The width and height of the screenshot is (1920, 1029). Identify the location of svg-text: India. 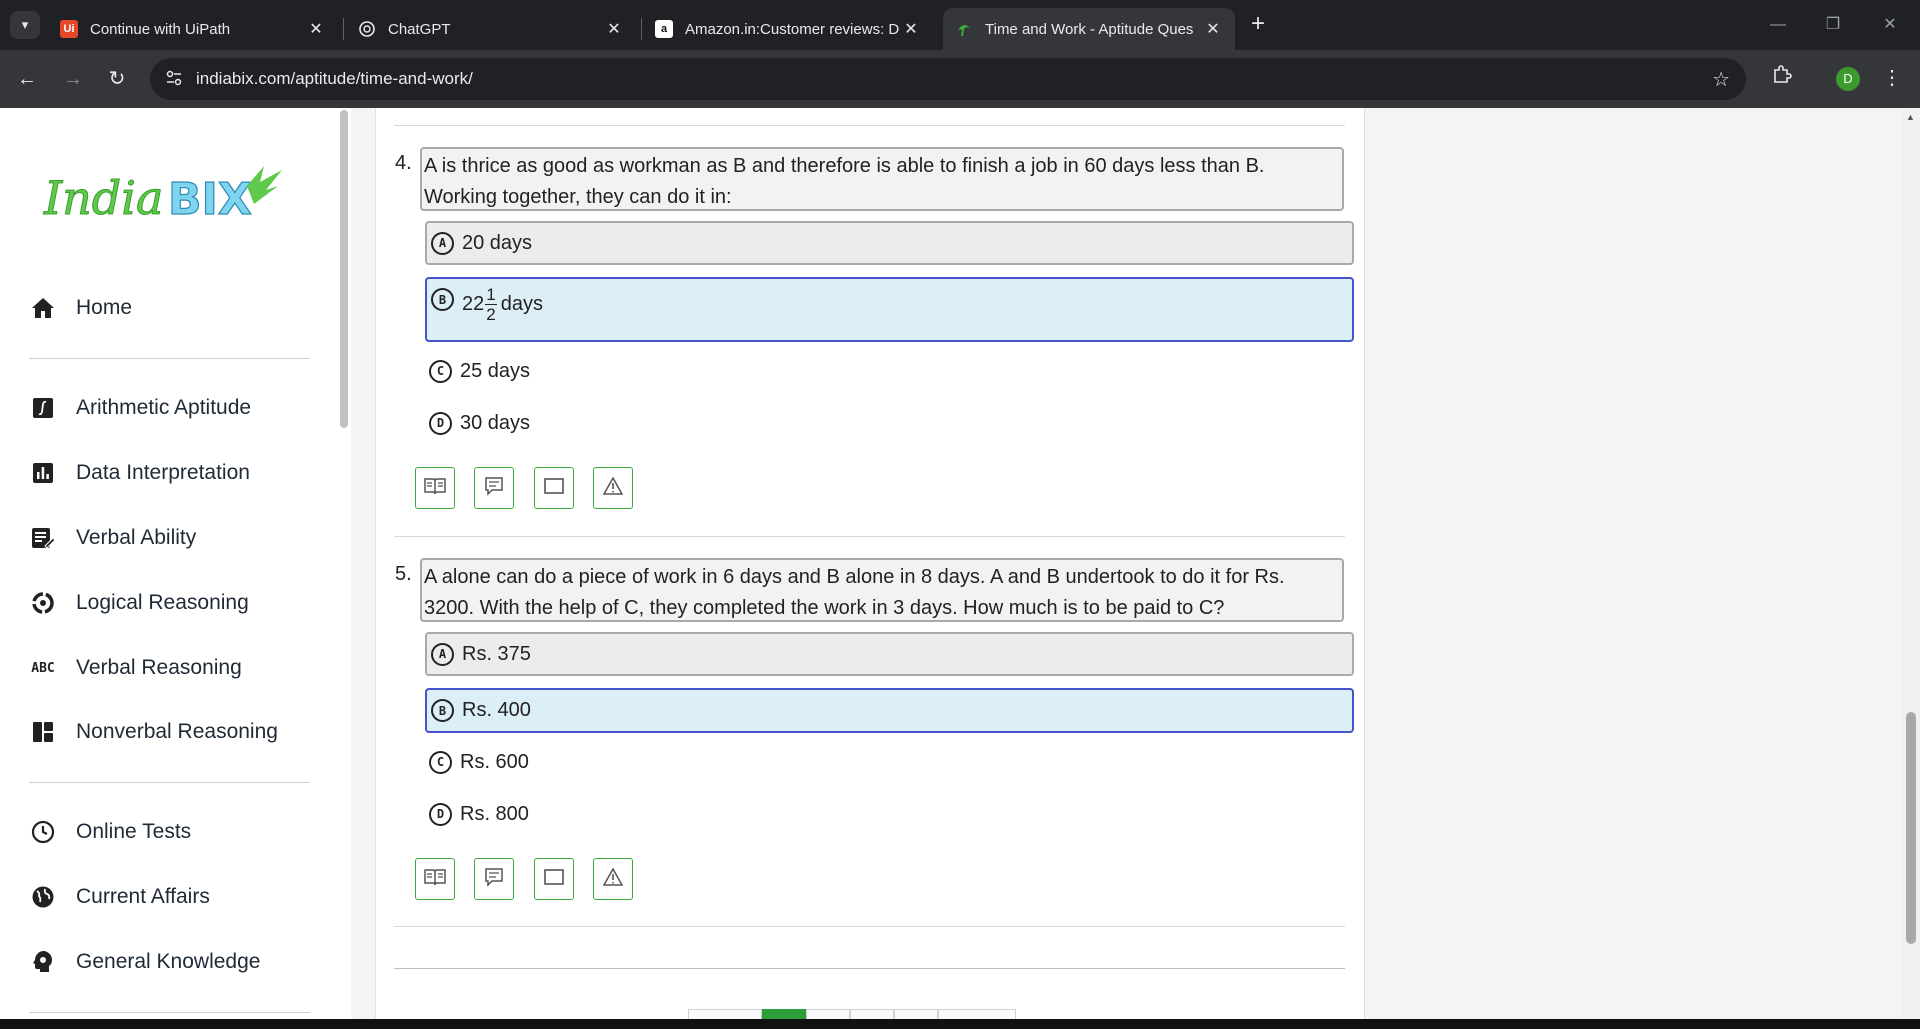
(103, 198).